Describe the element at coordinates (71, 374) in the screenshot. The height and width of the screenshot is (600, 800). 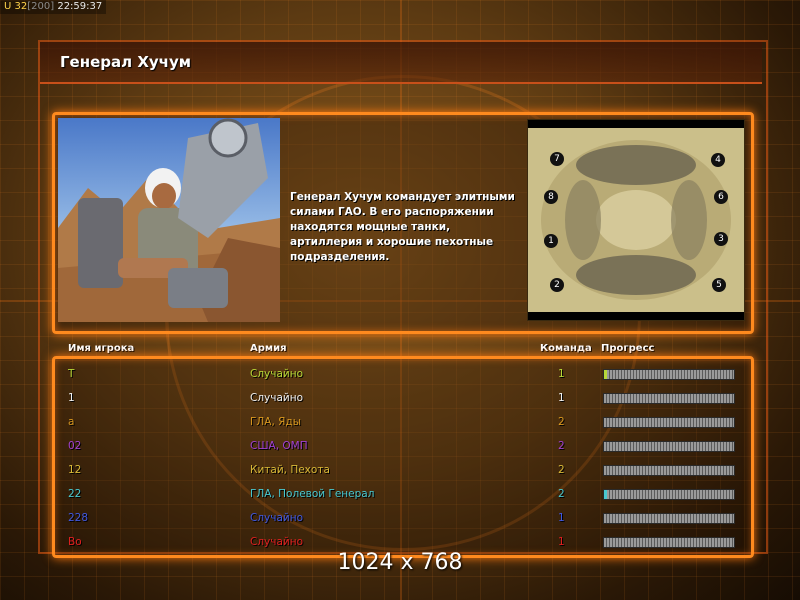
I see `player-name: Т` at that location.